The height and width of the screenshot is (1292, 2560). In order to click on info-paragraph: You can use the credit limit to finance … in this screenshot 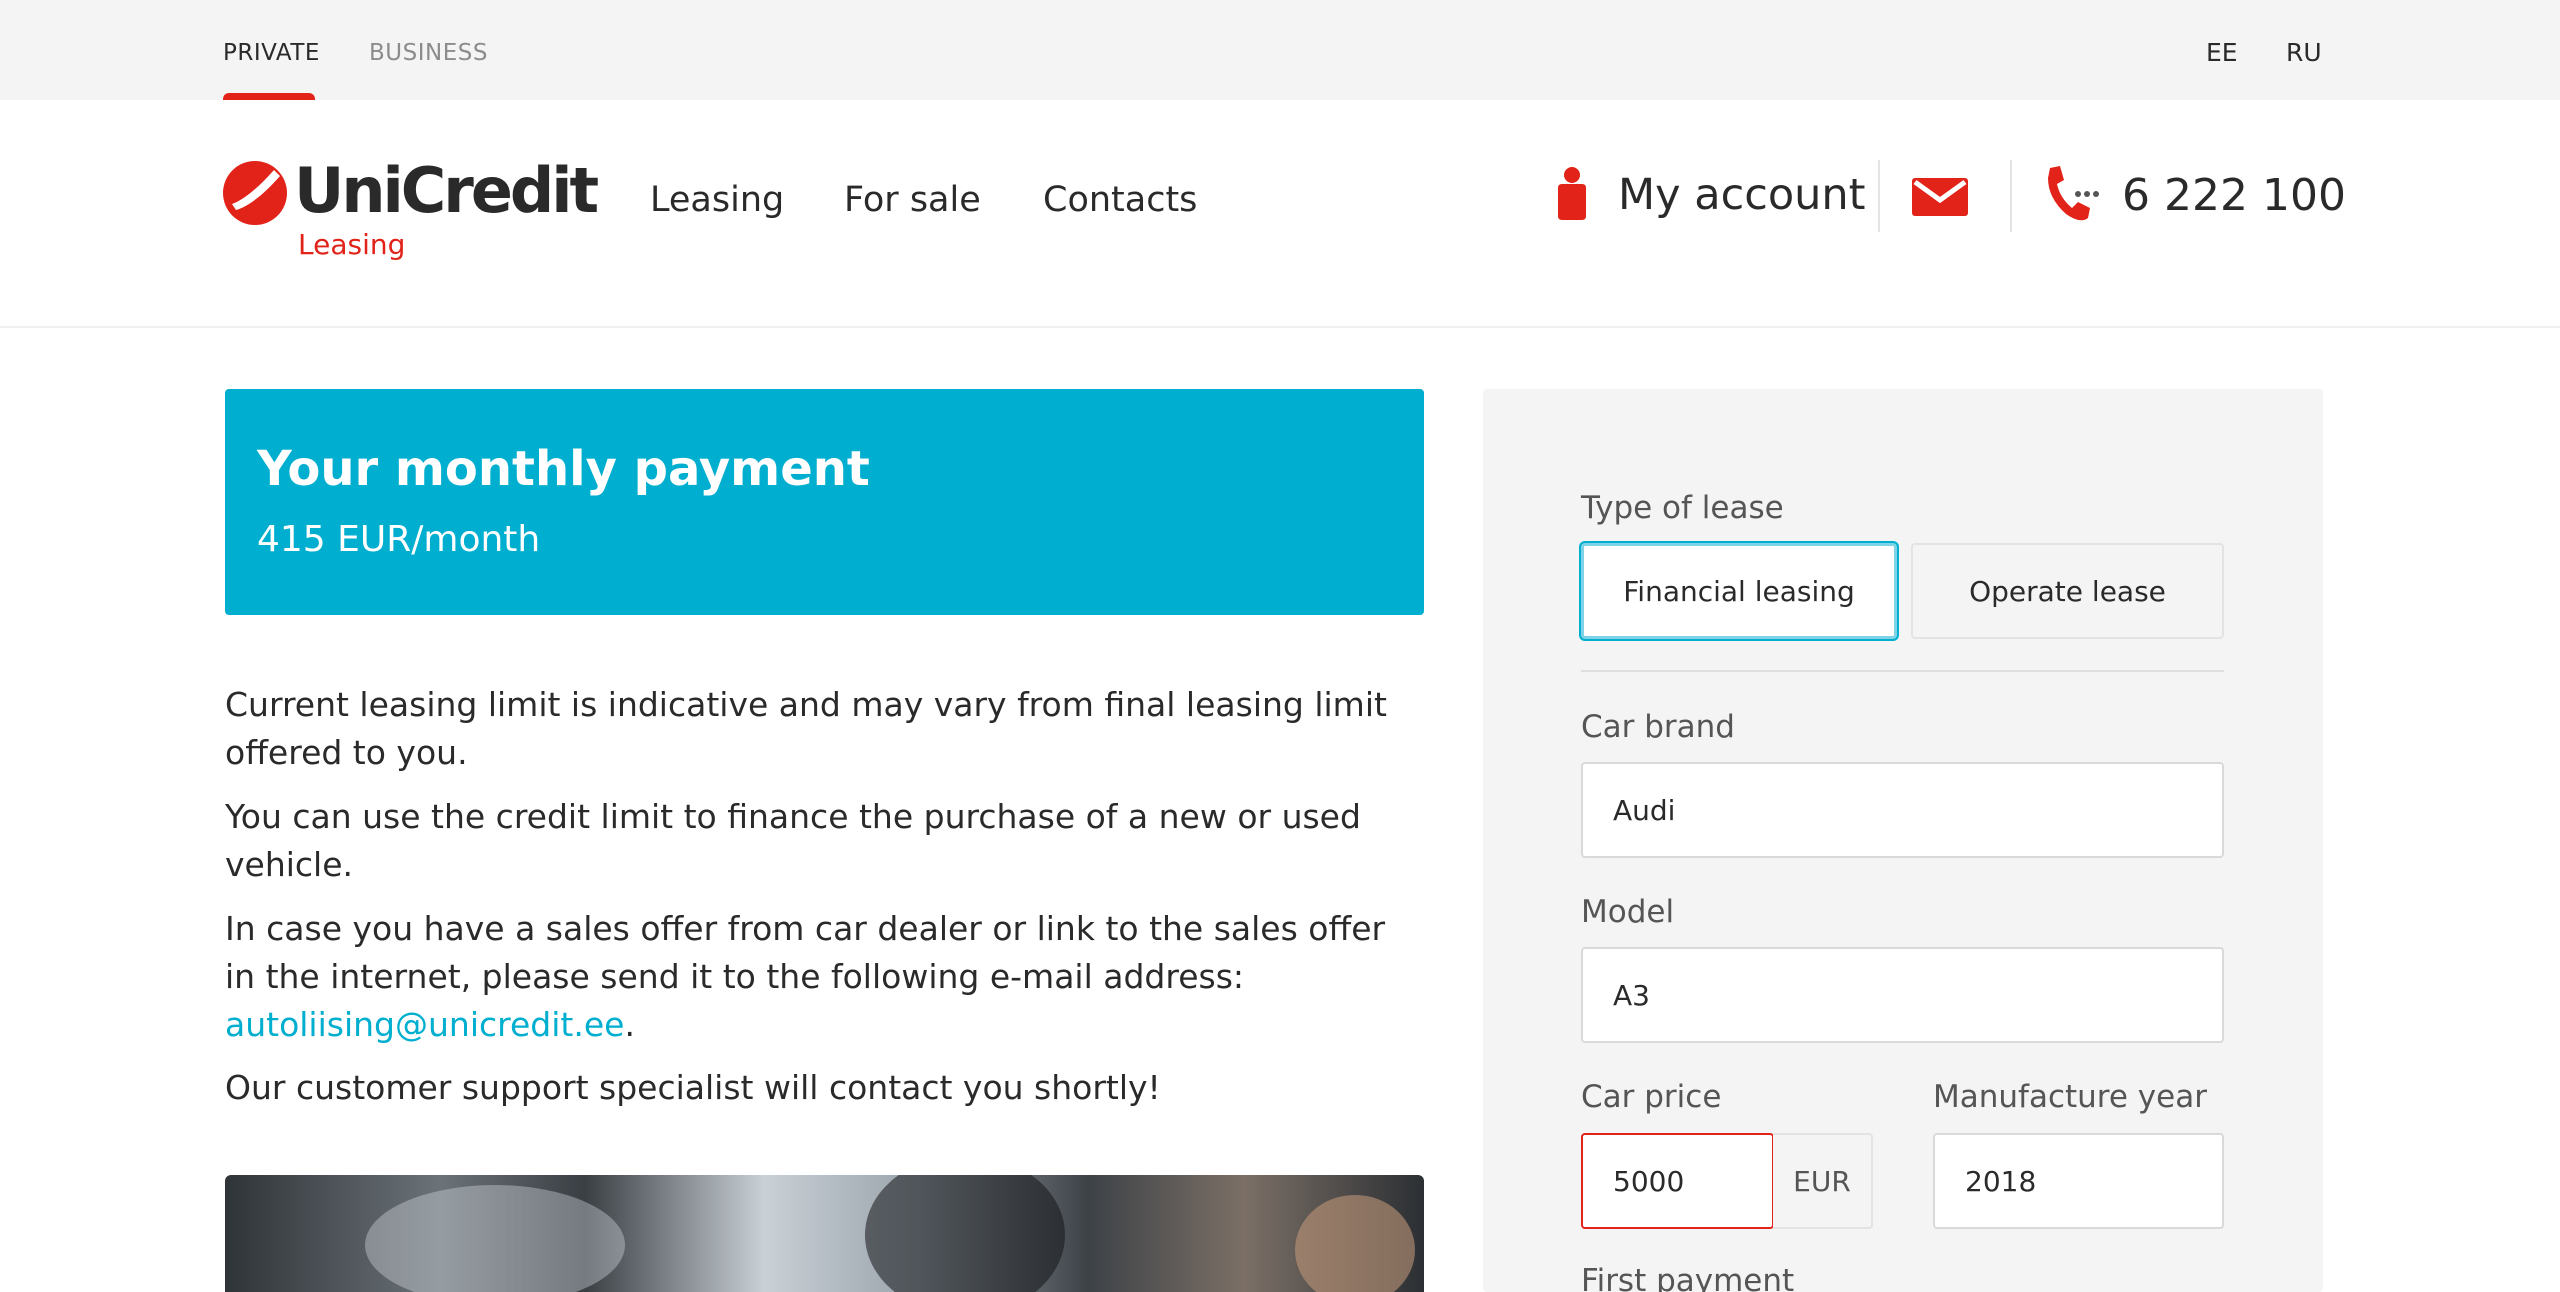, I will do `click(793, 840)`.